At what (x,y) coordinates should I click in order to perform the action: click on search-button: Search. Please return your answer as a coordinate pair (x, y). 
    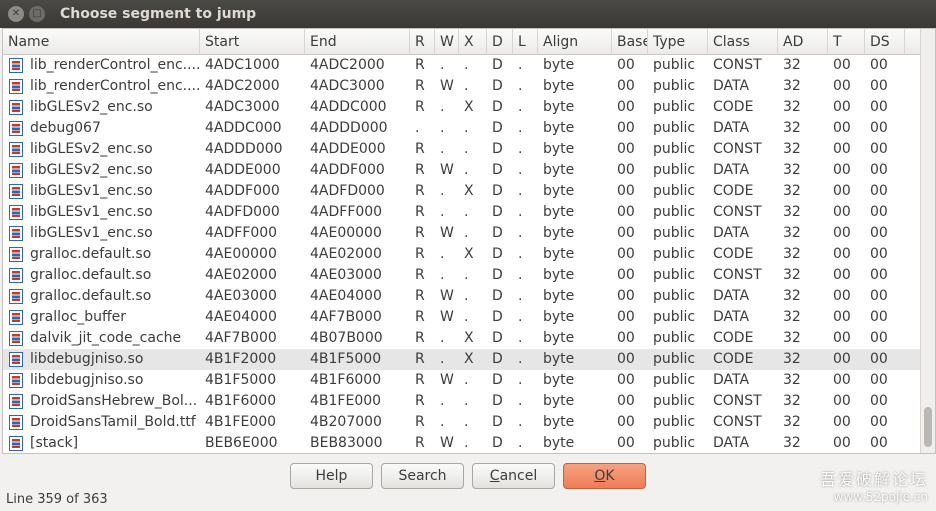
    Looking at the image, I should click on (422, 476).